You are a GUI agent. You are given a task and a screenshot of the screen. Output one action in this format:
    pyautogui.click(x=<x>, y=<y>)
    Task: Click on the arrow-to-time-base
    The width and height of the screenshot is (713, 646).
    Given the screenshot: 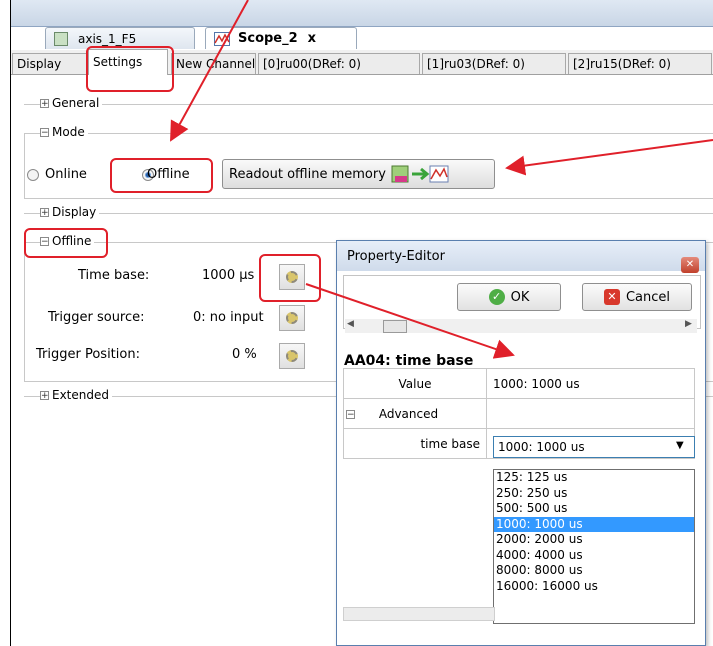 What is the action you would take?
    pyautogui.click(x=410, y=321)
    